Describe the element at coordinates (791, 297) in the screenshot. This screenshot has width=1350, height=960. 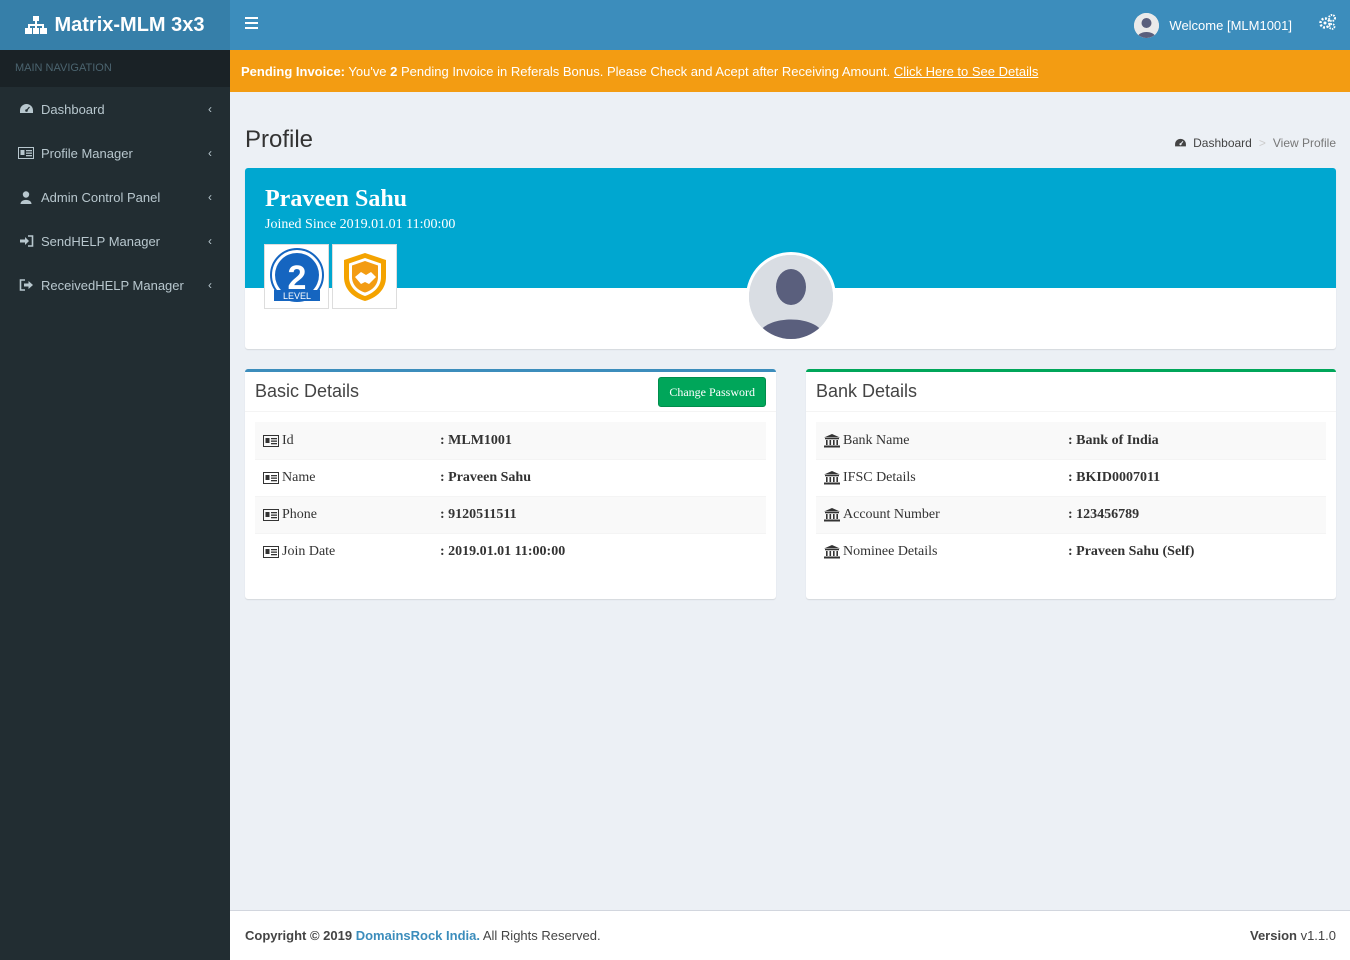
I see `profile-avatar` at that location.